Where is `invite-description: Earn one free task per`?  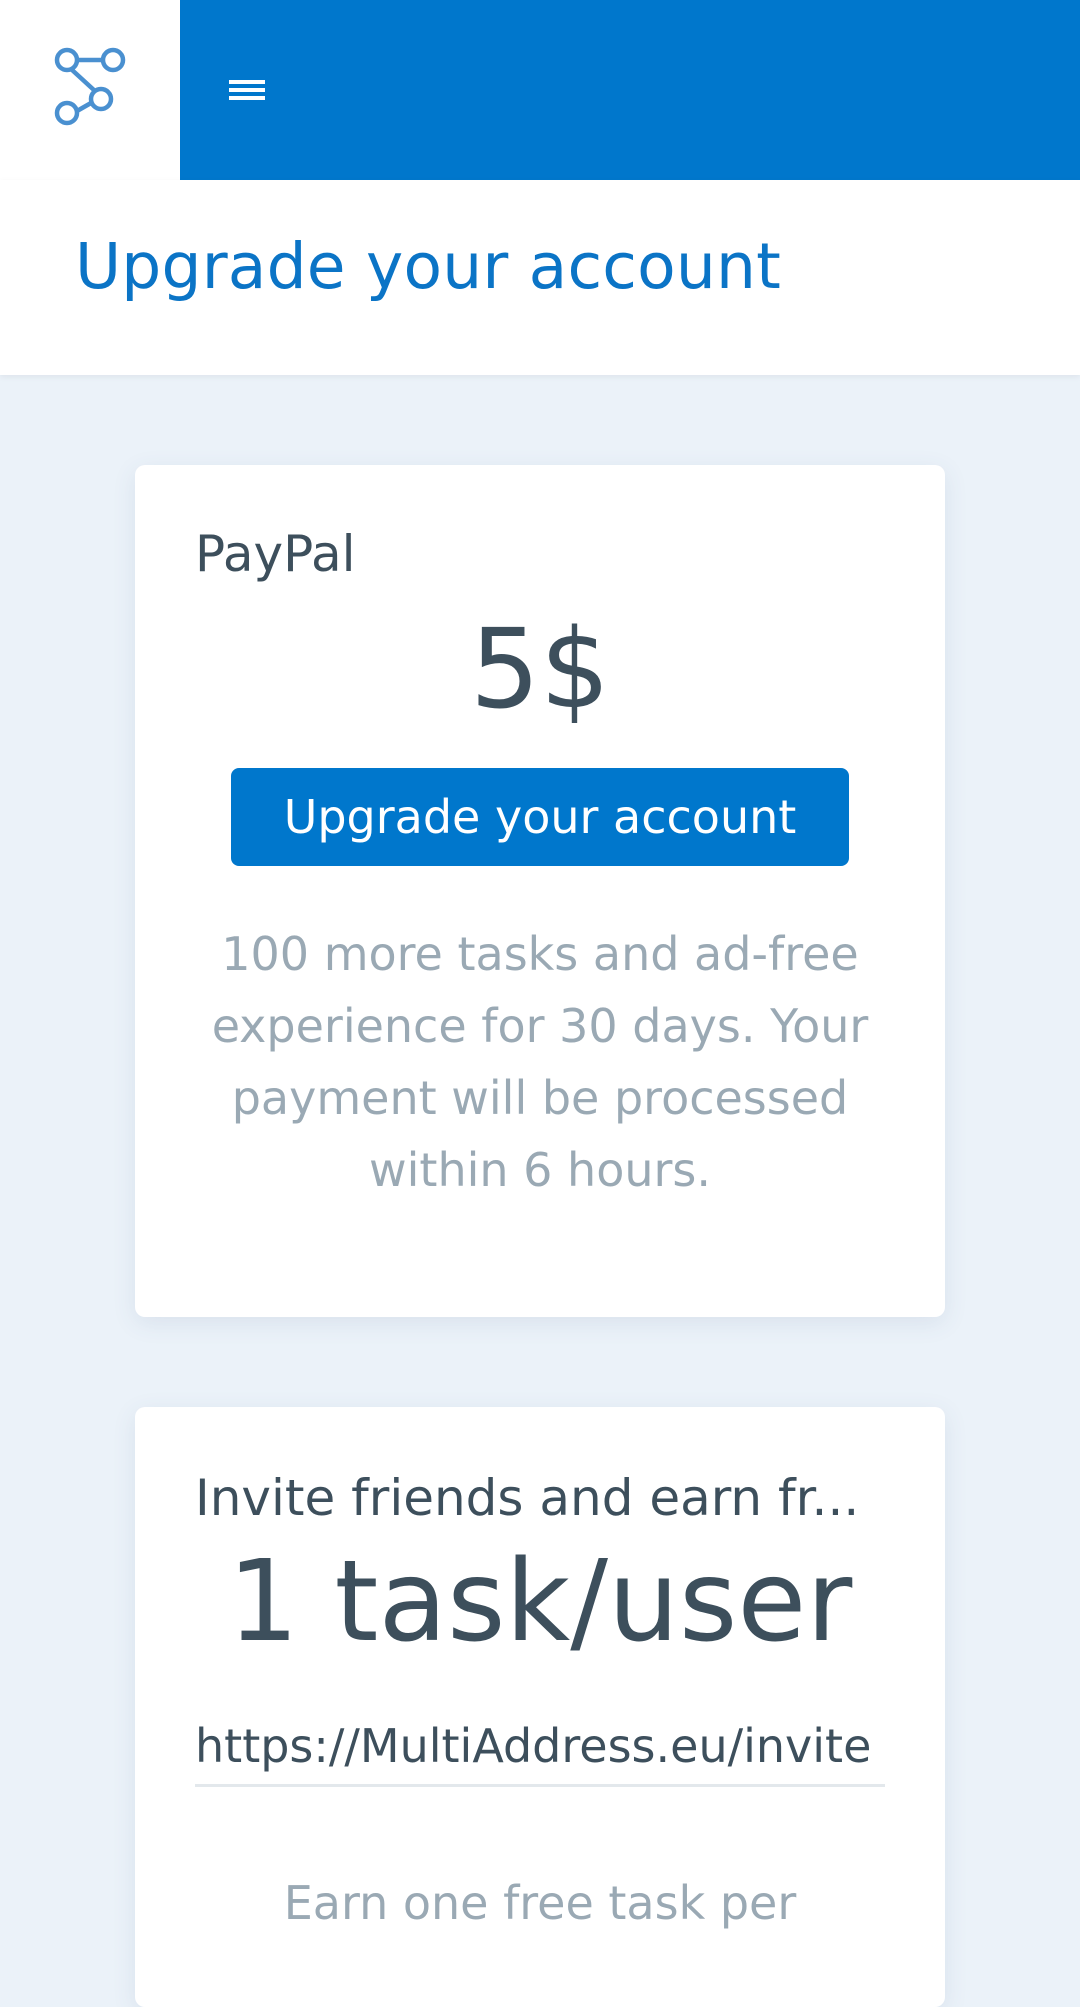
invite-description: Earn one free task per is located at coordinates (540, 1903).